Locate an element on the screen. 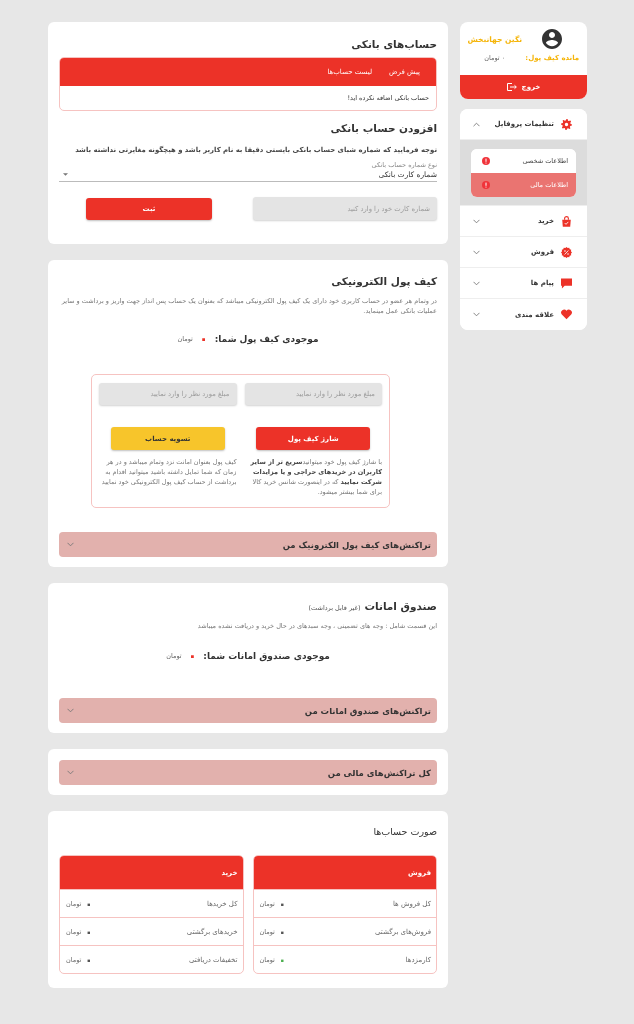  gear-icon is located at coordinates (566, 124).